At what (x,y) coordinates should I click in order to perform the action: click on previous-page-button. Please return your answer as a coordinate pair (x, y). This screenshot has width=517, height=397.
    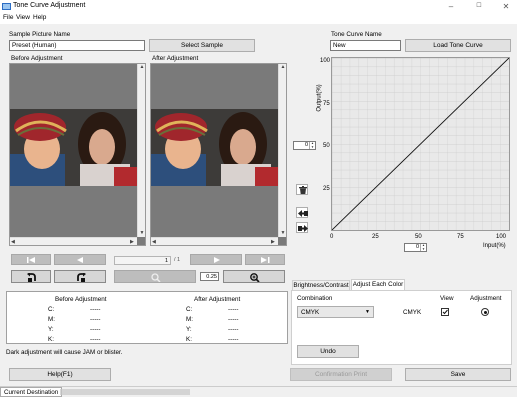
    Looking at the image, I should click on (80, 259).